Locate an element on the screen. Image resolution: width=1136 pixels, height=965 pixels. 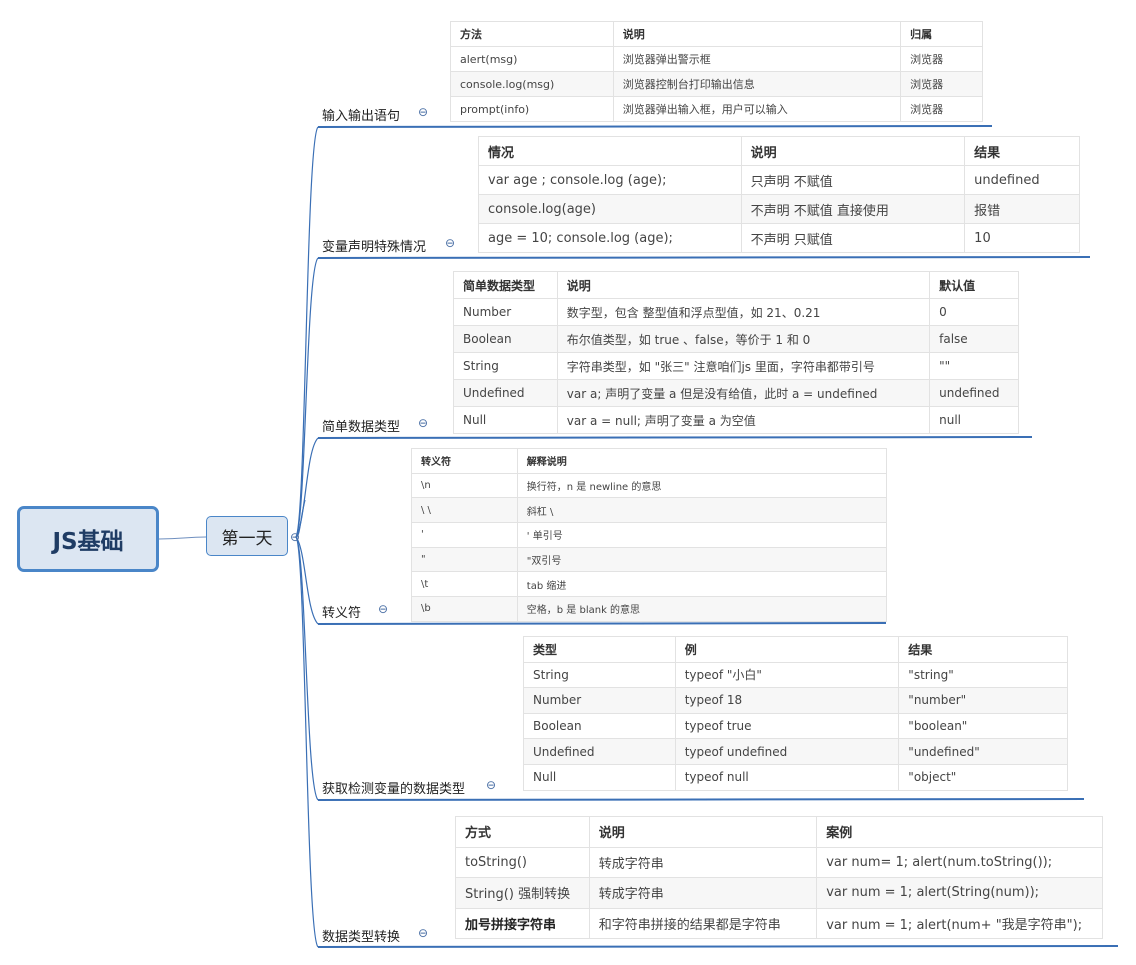
header-cell: 归属 is located at coordinates (941, 34).